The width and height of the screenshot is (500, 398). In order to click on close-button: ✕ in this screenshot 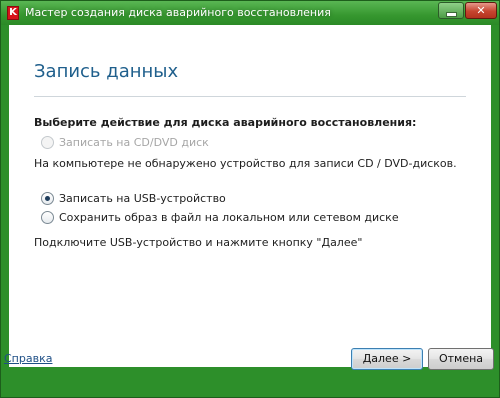, I will do `click(481, 10)`.